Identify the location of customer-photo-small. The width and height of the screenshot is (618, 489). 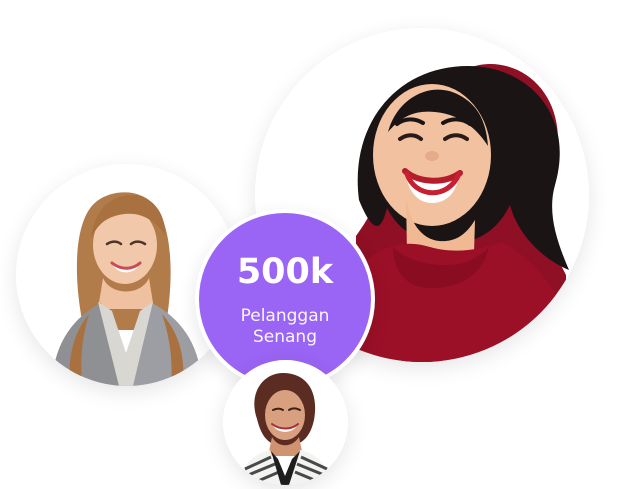
(285, 422).